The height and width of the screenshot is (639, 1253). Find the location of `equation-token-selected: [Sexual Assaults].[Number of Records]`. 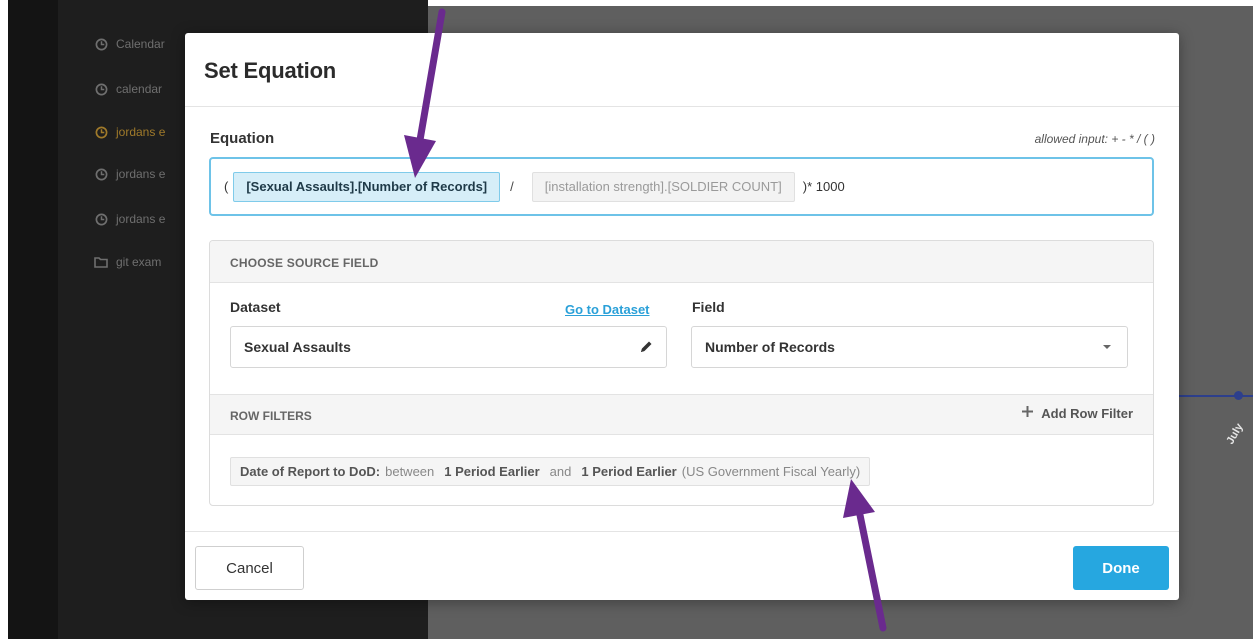

equation-token-selected: [Sexual Assaults].[Number of Records] is located at coordinates (367, 186).